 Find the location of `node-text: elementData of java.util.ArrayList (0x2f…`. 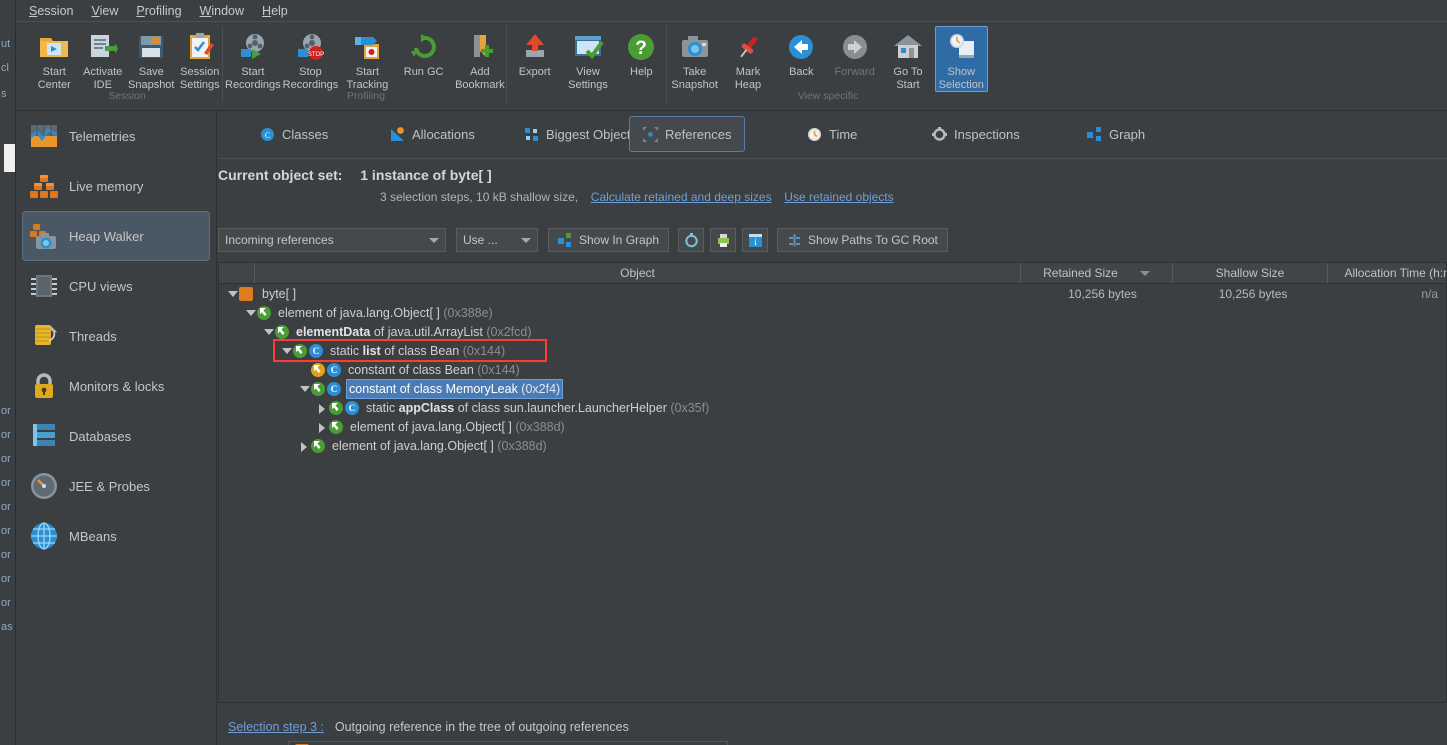

node-text: elementData of java.util.ArrayList (0x2f… is located at coordinates (414, 331).